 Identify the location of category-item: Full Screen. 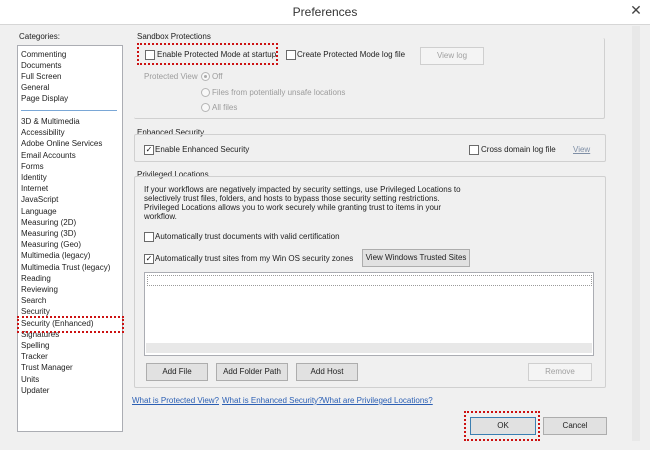
(41, 76).